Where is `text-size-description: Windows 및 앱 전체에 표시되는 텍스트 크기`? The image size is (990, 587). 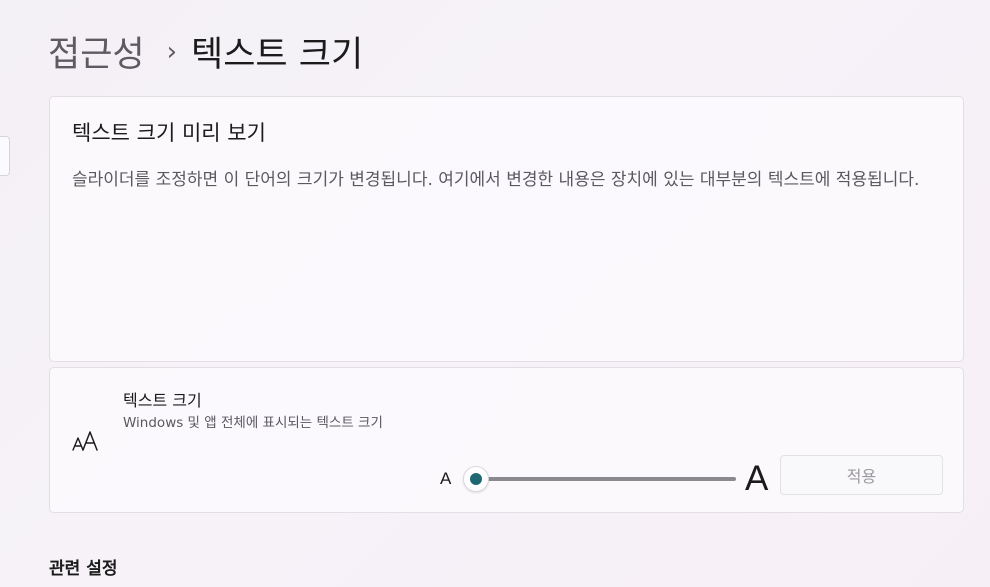 text-size-description: Windows 및 앱 전체에 표시되는 텍스트 크기 is located at coordinates (253, 423).